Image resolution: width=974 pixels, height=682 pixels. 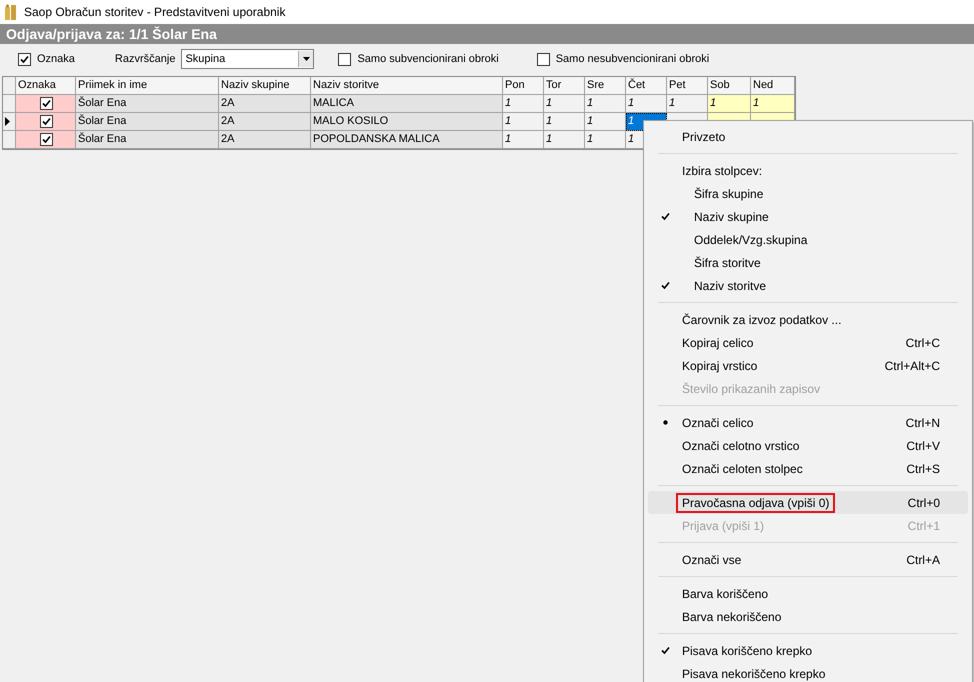 What do you see at coordinates (723, 171) in the screenshot?
I see `menu-header: Izbira stolpcev:` at bounding box center [723, 171].